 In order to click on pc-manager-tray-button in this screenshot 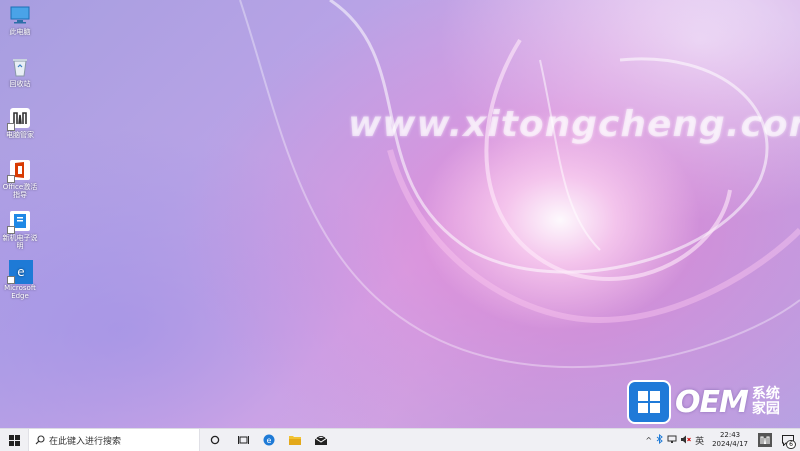, I will do `click(765, 440)`.